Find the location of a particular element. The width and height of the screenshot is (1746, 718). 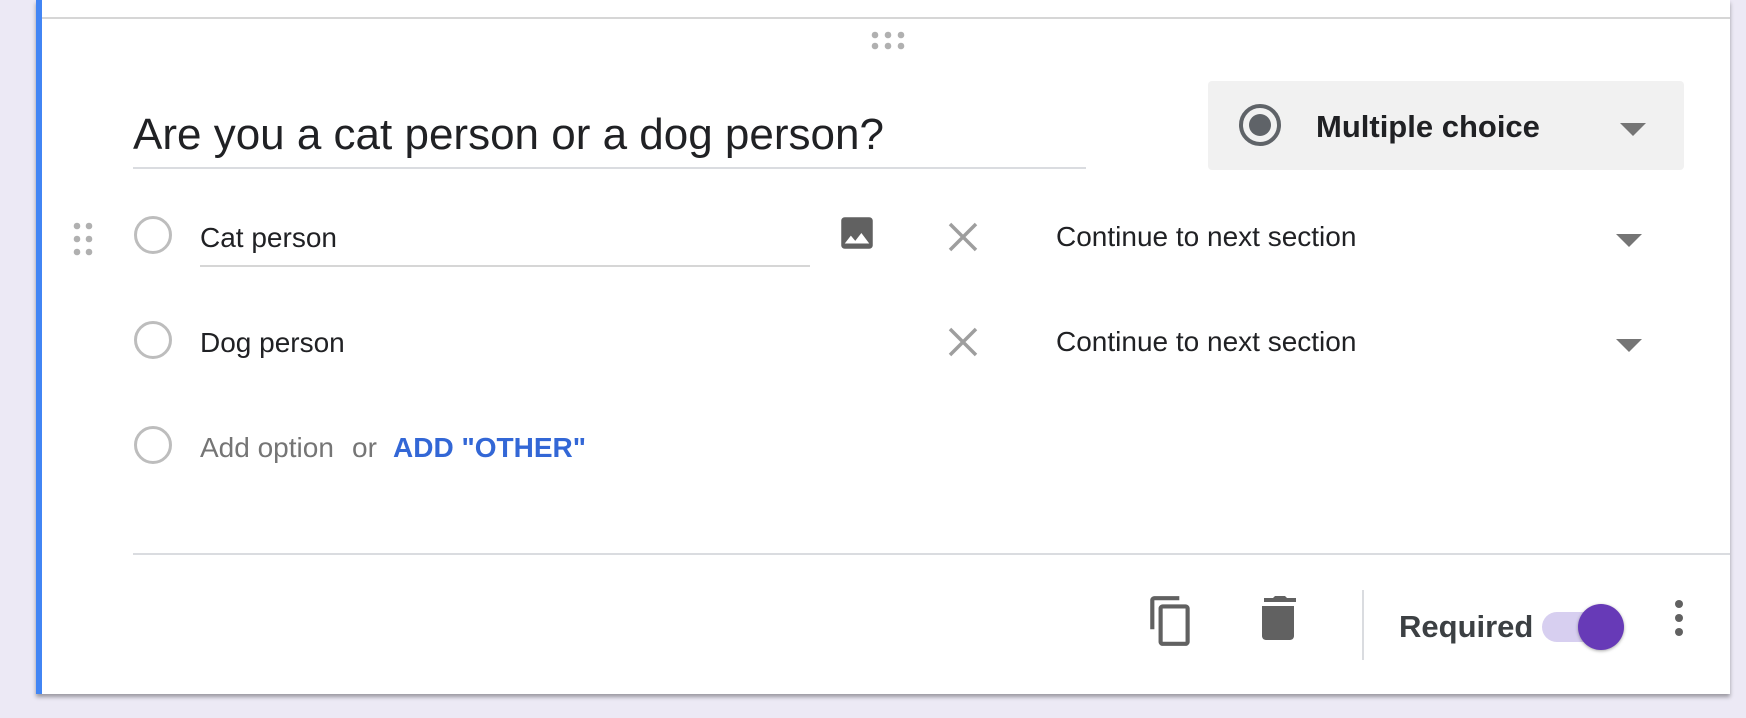

question-type-label: Multiple choice is located at coordinates (1428, 126).